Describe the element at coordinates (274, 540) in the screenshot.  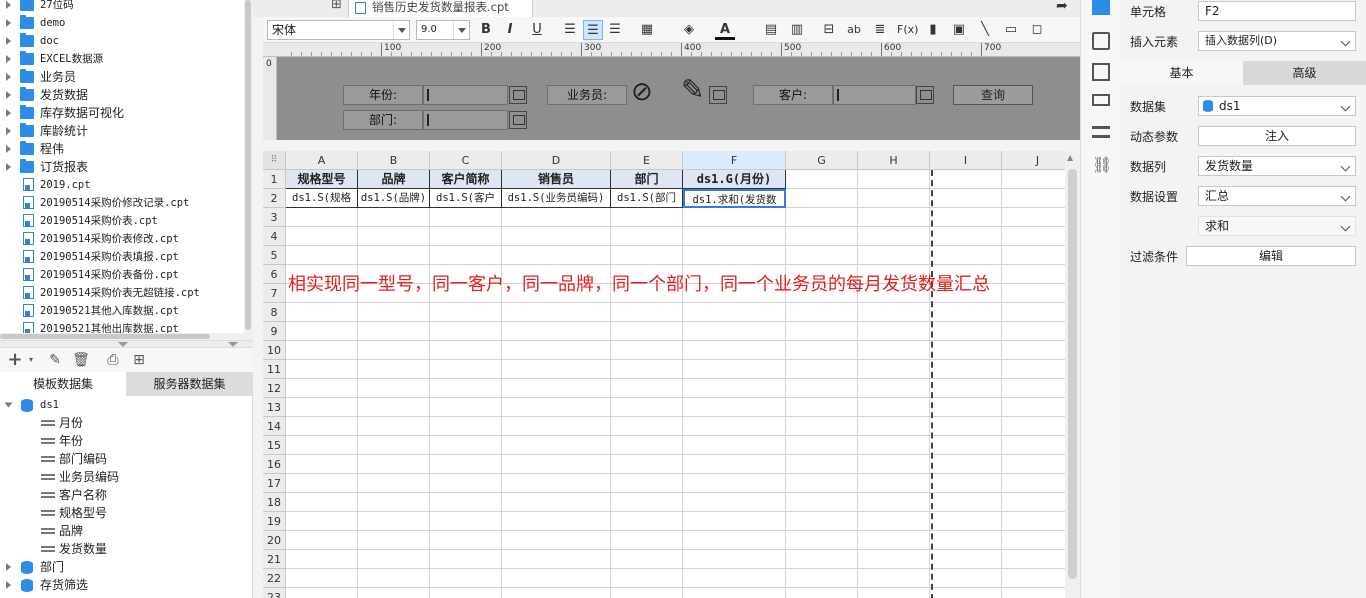
I see `row-header: 20` at that location.